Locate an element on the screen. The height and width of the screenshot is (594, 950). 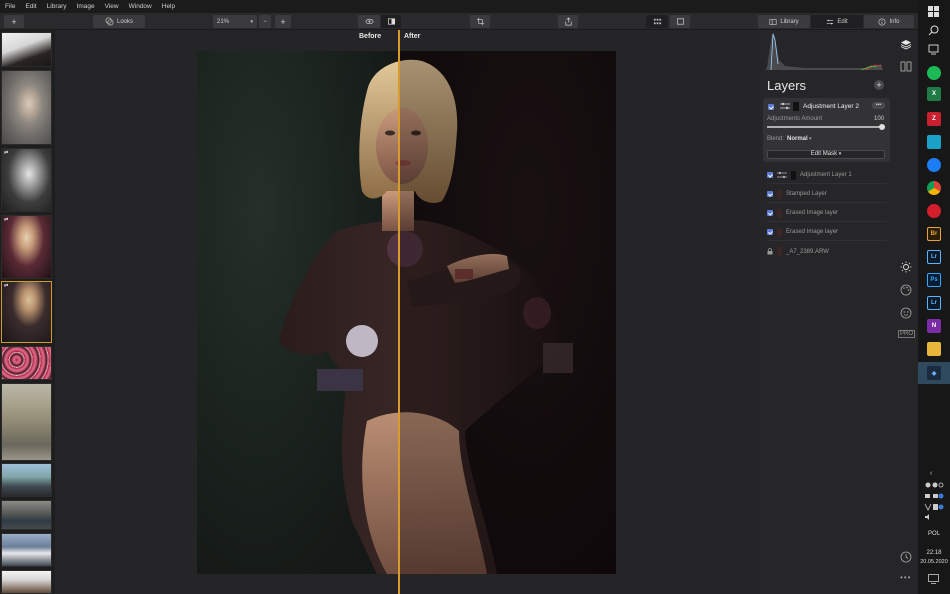
single-view-button is located at coordinates (680, 21).